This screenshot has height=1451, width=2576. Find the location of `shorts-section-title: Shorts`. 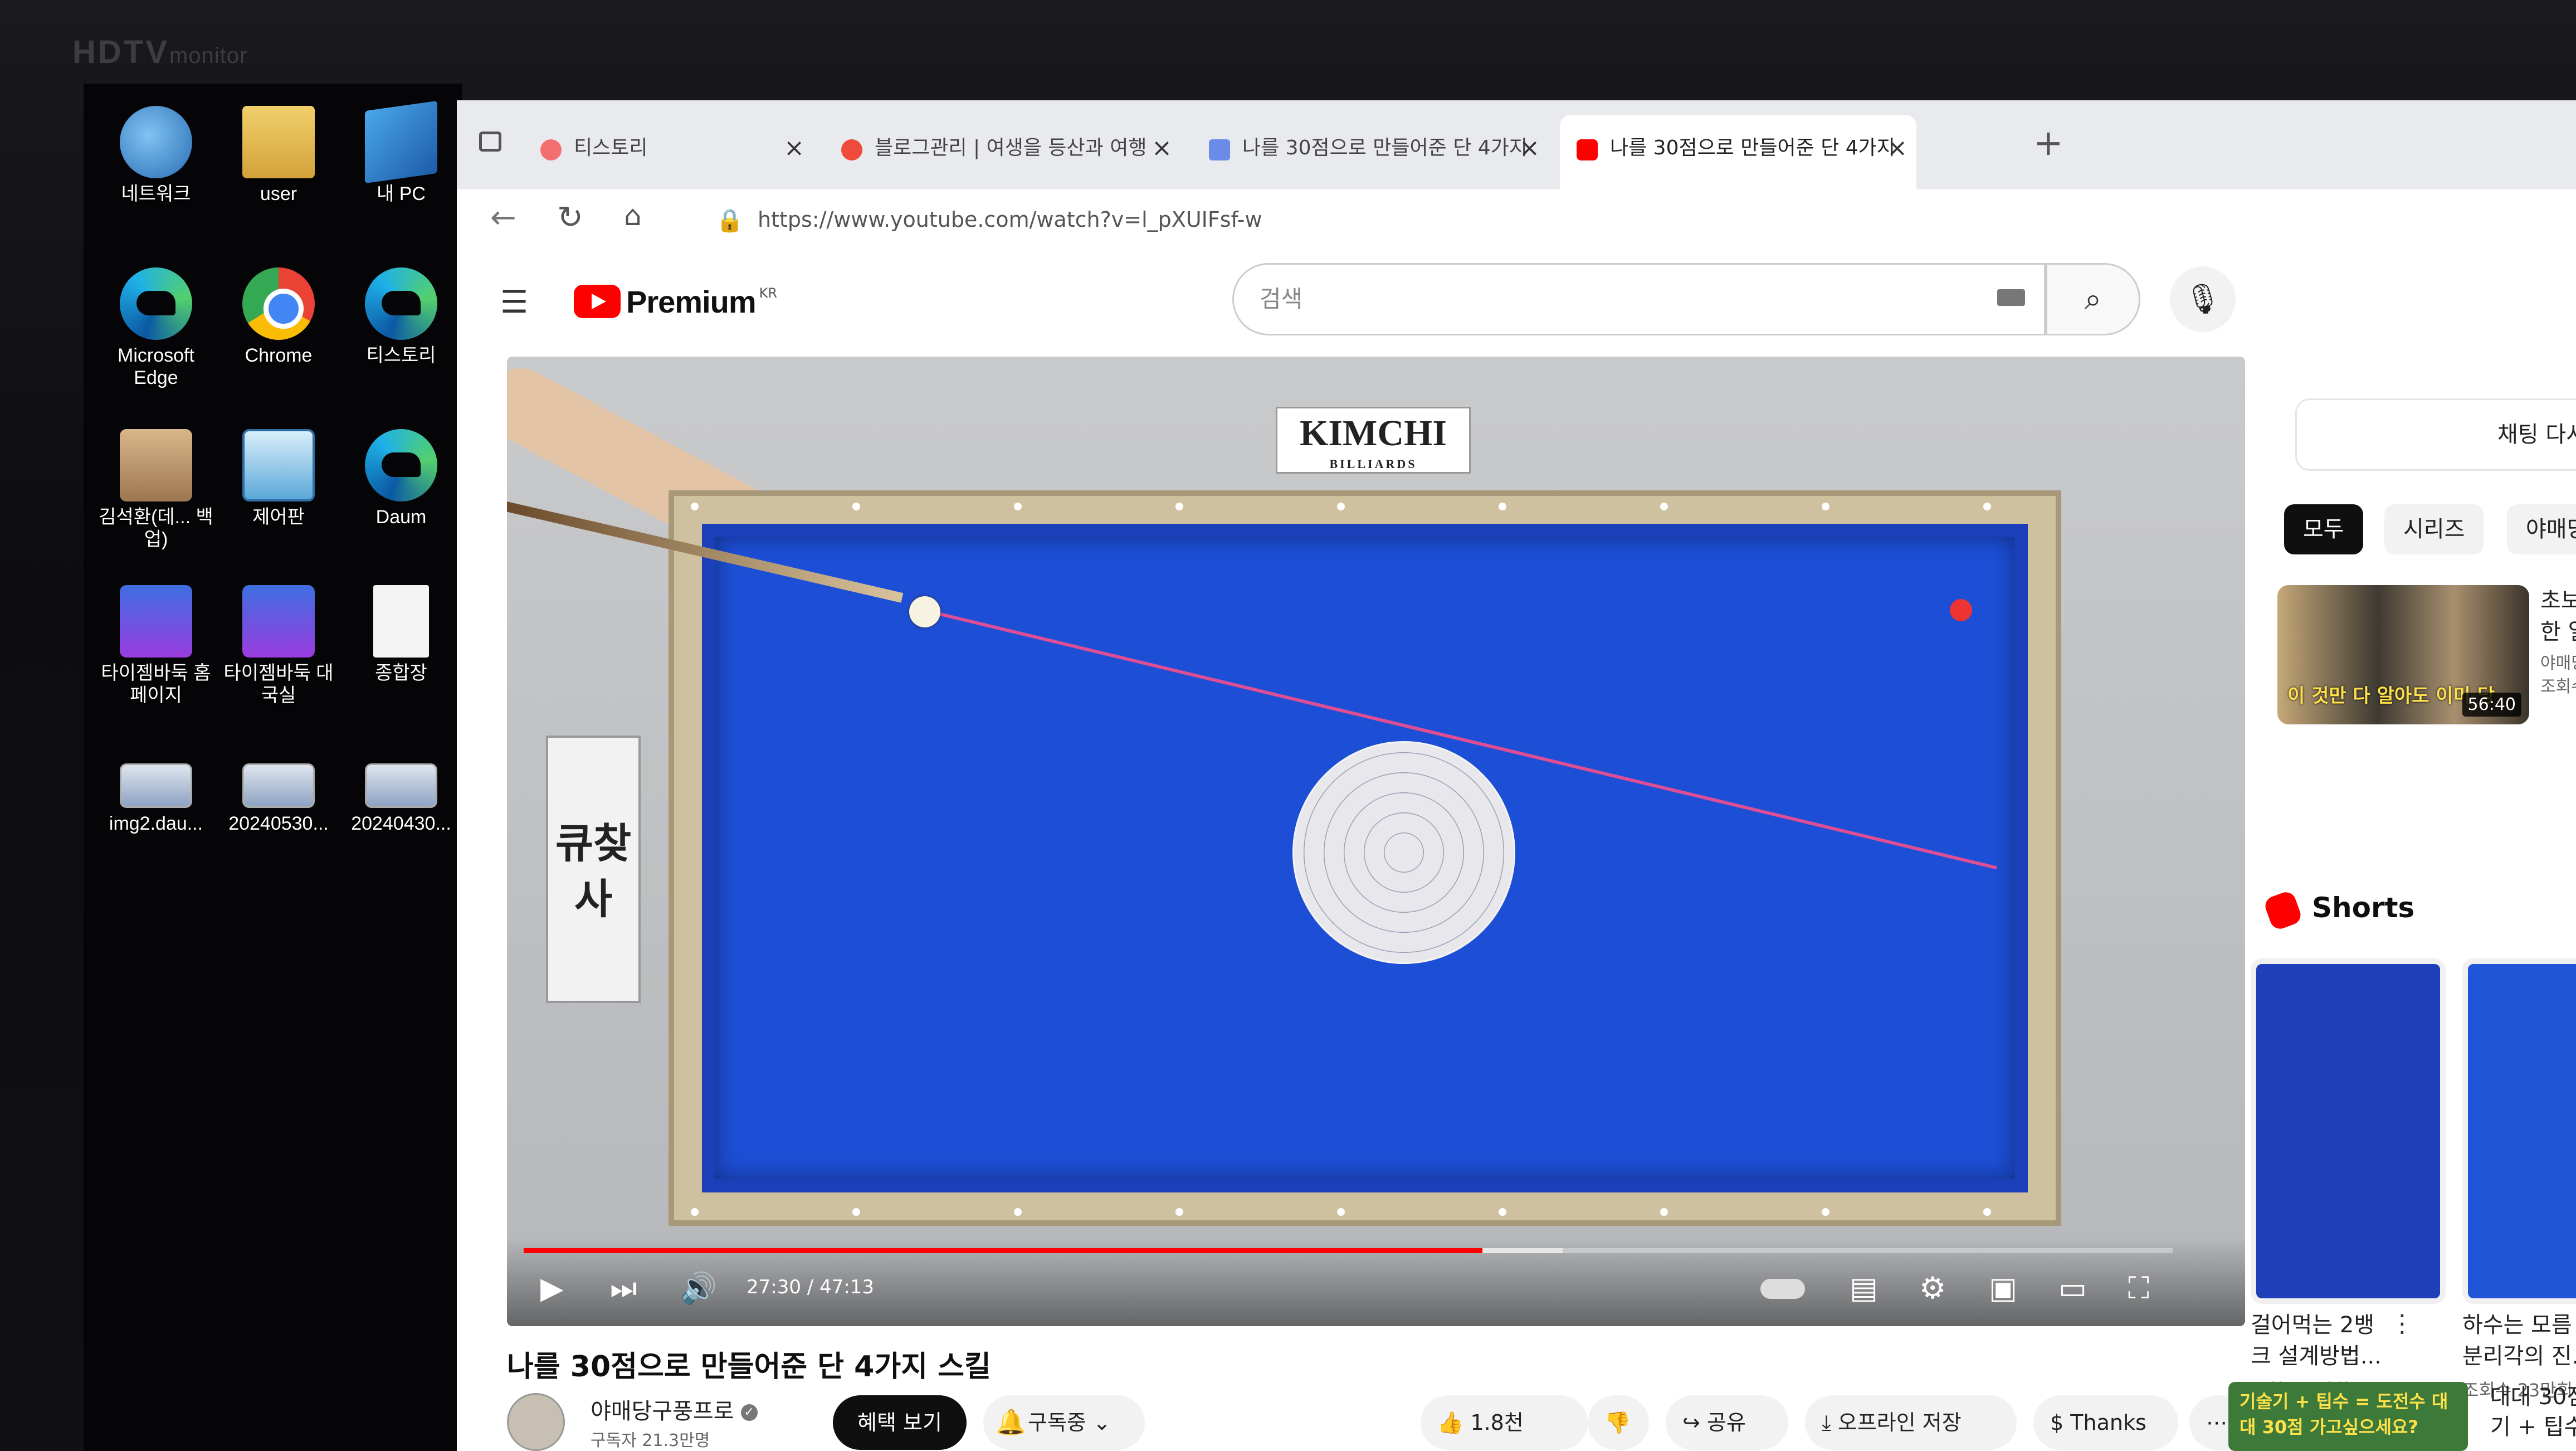

shorts-section-title: Shorts is located at coordinates (2363, 908).